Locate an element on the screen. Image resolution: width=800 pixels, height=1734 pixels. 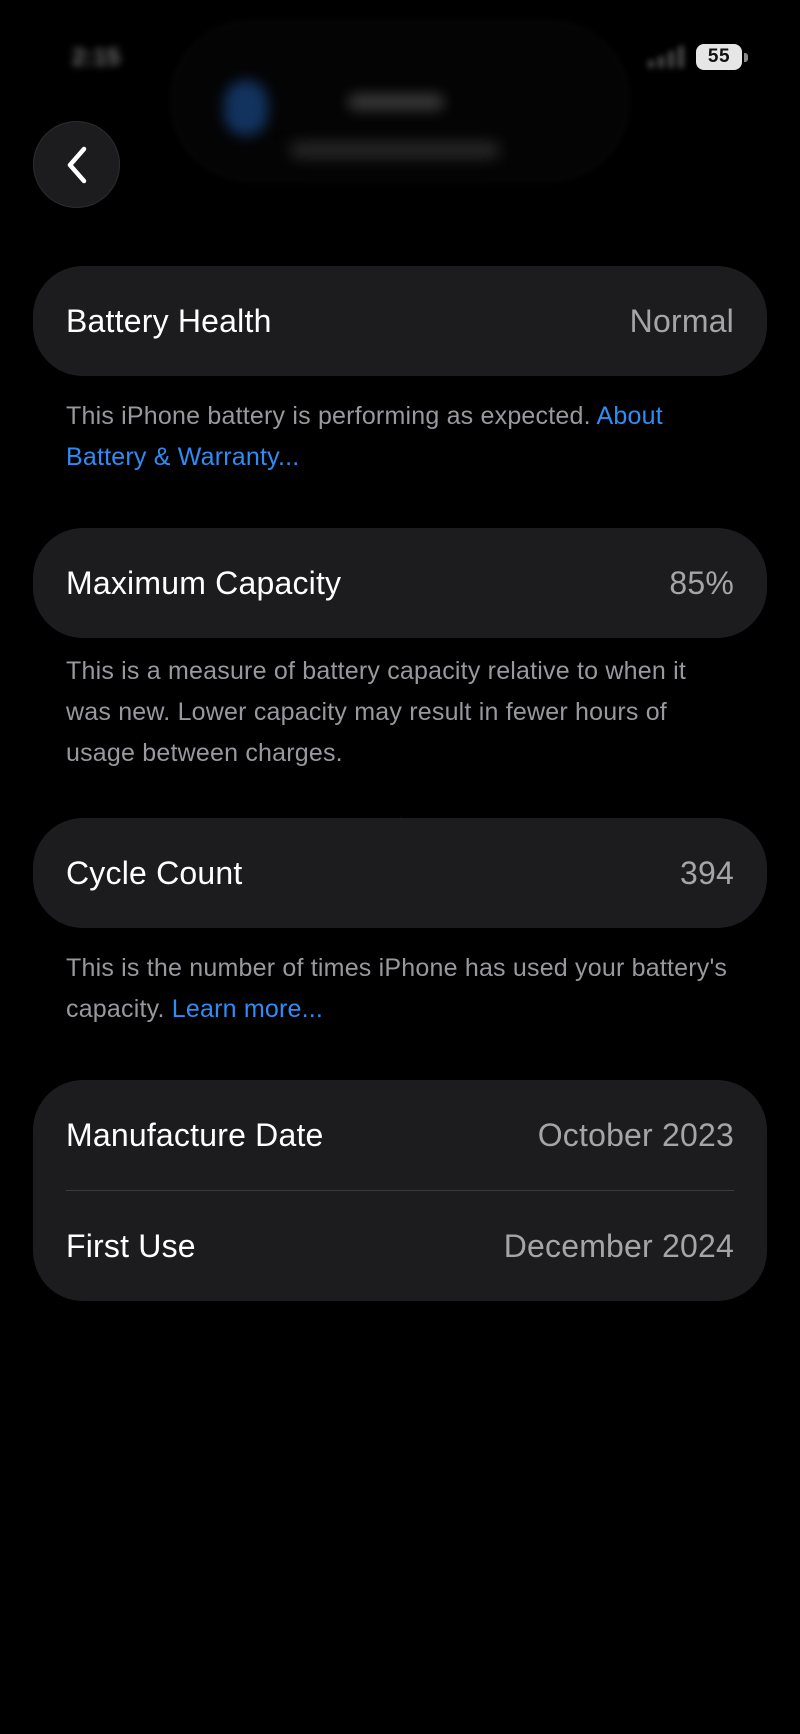
manufacture-date-row: Manufacture Date October 2023 is located at coordinates (400, 1135).